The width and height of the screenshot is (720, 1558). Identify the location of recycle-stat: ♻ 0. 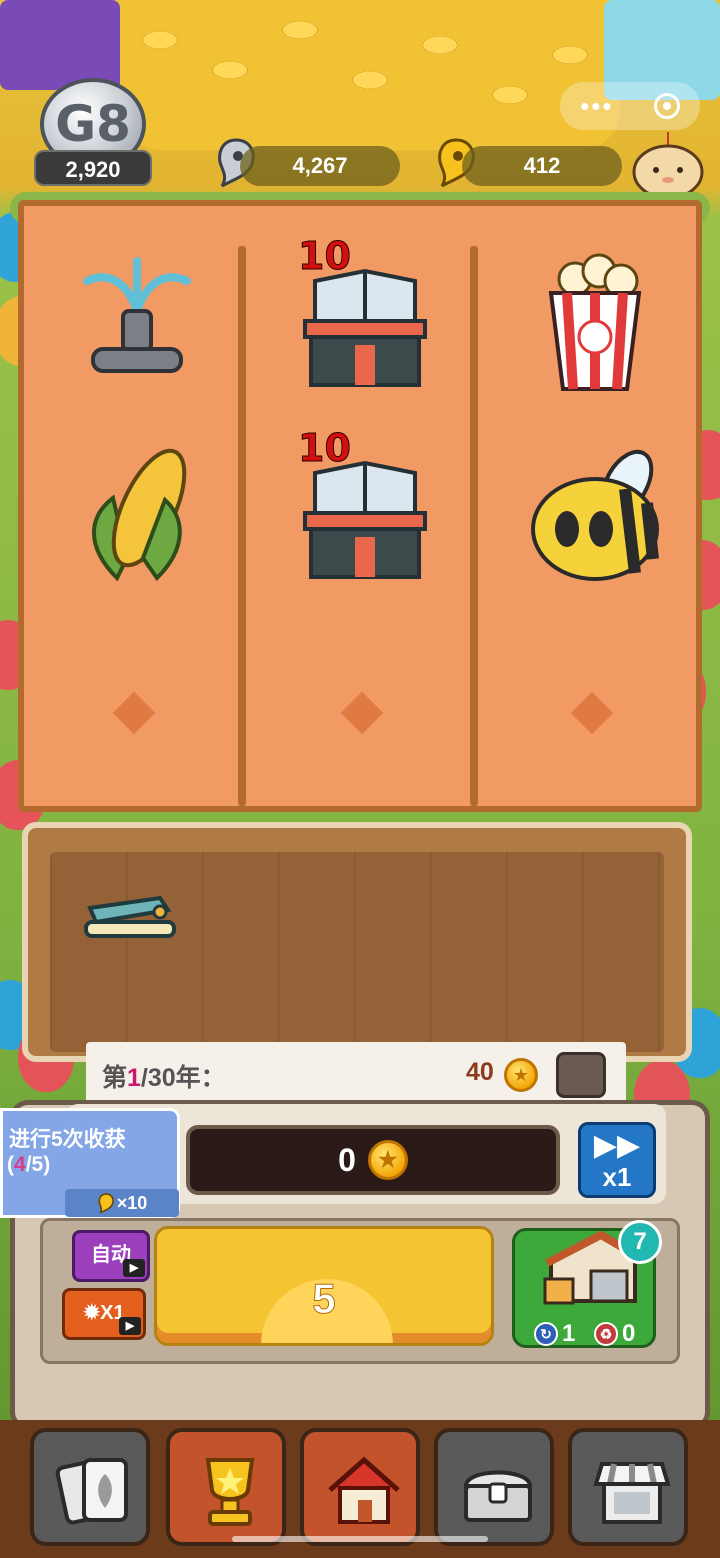
(614, 1334).